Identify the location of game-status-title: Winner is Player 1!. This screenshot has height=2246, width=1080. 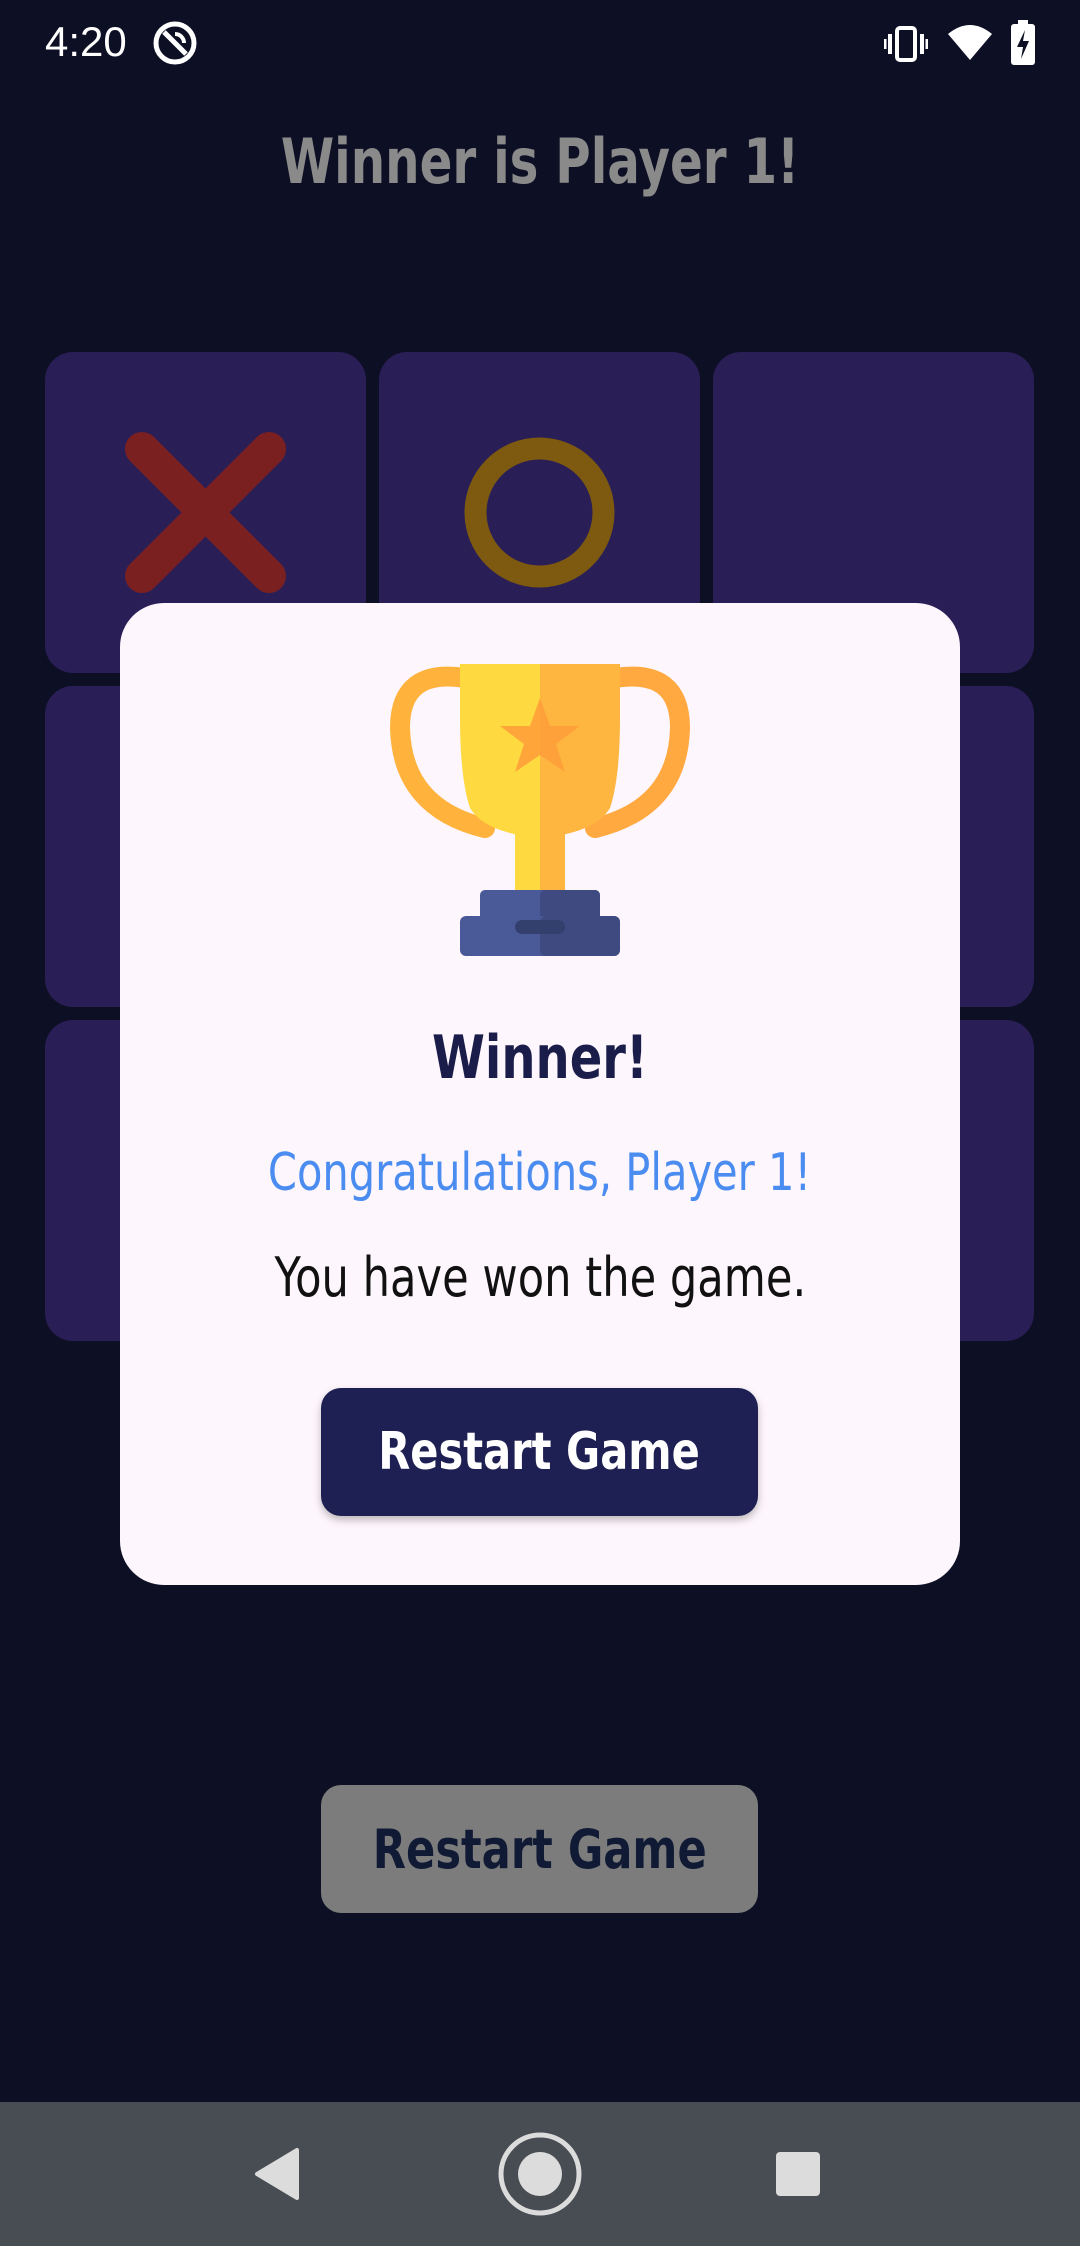
(540, 161).